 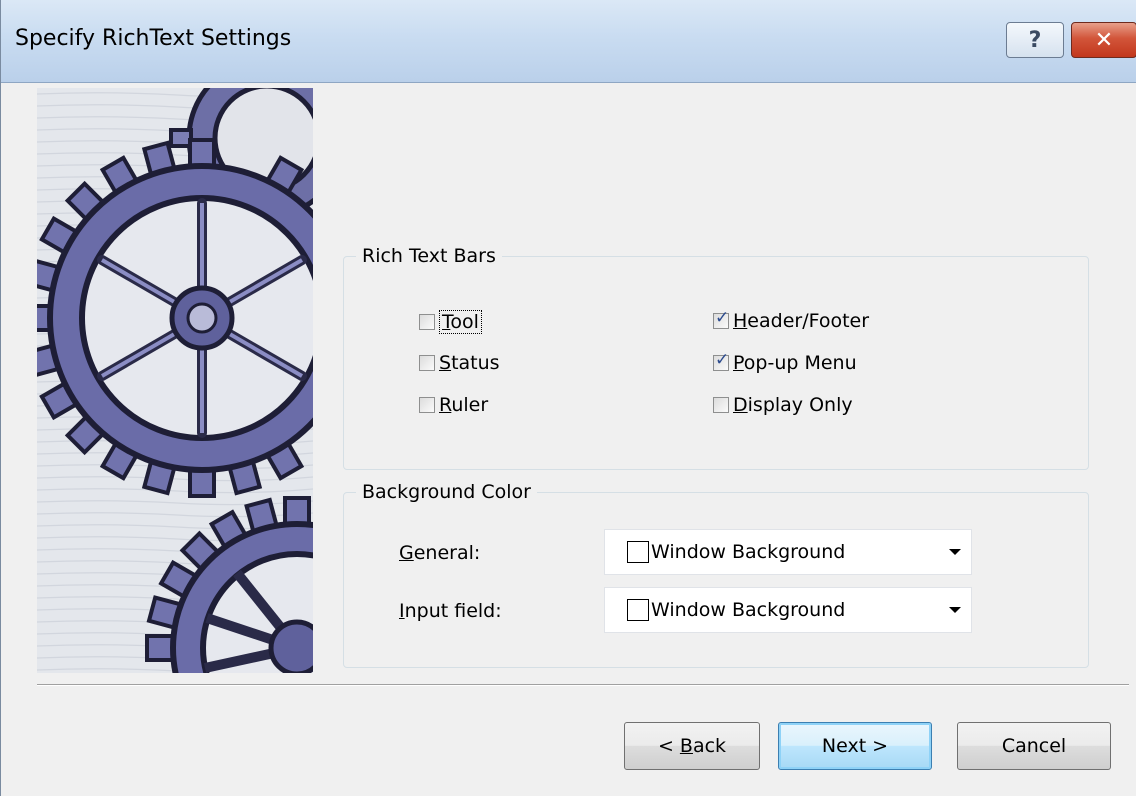 What do you see at coordinates (721, 405) in the screenshot?
I see `display-only-checkbox-box` at bounding box center [721, 405].